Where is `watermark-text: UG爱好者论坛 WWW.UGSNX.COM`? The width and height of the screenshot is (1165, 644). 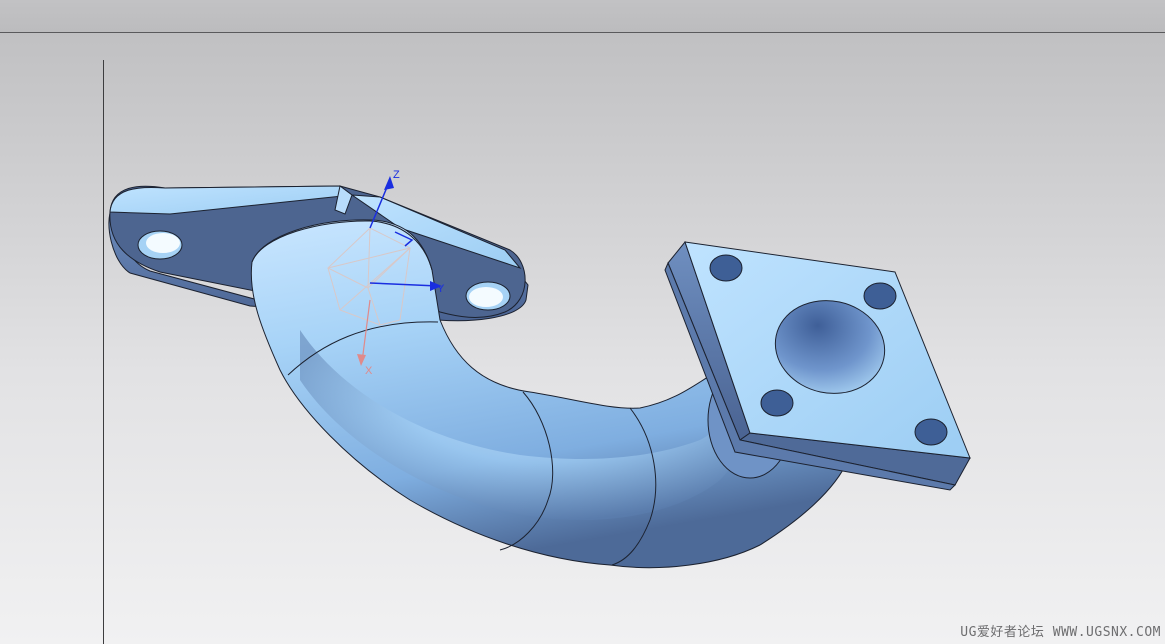 watermark-text: UG爱好者论坛 WWW.UGSNX.COM is located at coordinates (1060, 632).